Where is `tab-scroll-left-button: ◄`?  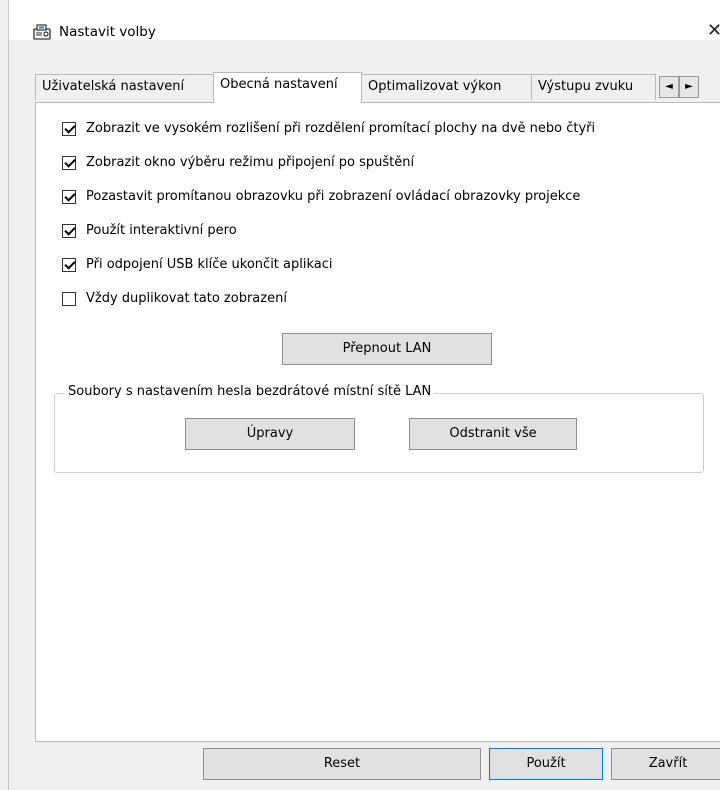 tab-scroll-left-button: ◄ is located at coordinates (669, 87).